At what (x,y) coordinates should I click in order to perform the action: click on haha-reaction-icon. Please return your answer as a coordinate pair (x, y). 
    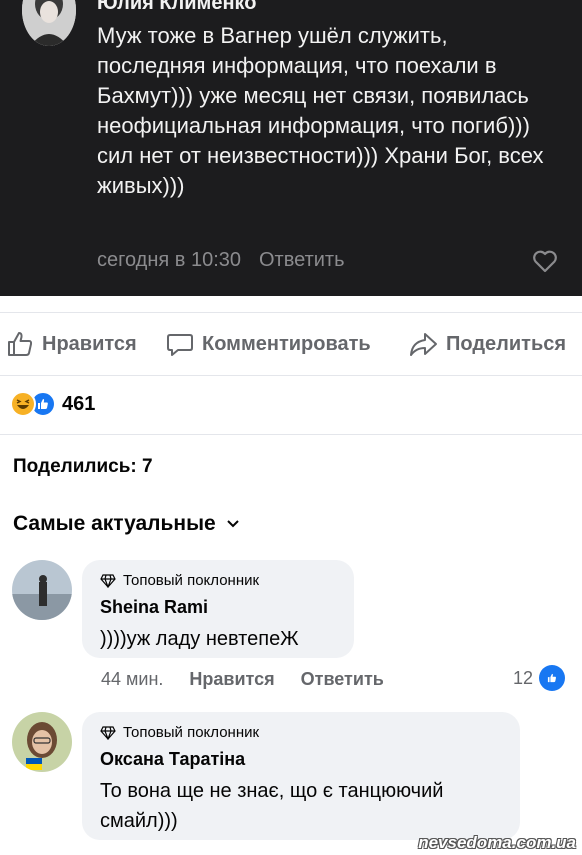
    Looking at the image, I should click on (23, 404).